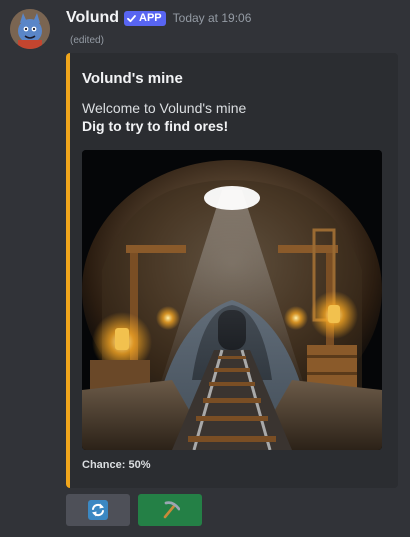 The width and height of the screenshot is (410, 537). Describe the element at coordinates (92, 18) in the screenshot. I see `username: Volund` at that location.